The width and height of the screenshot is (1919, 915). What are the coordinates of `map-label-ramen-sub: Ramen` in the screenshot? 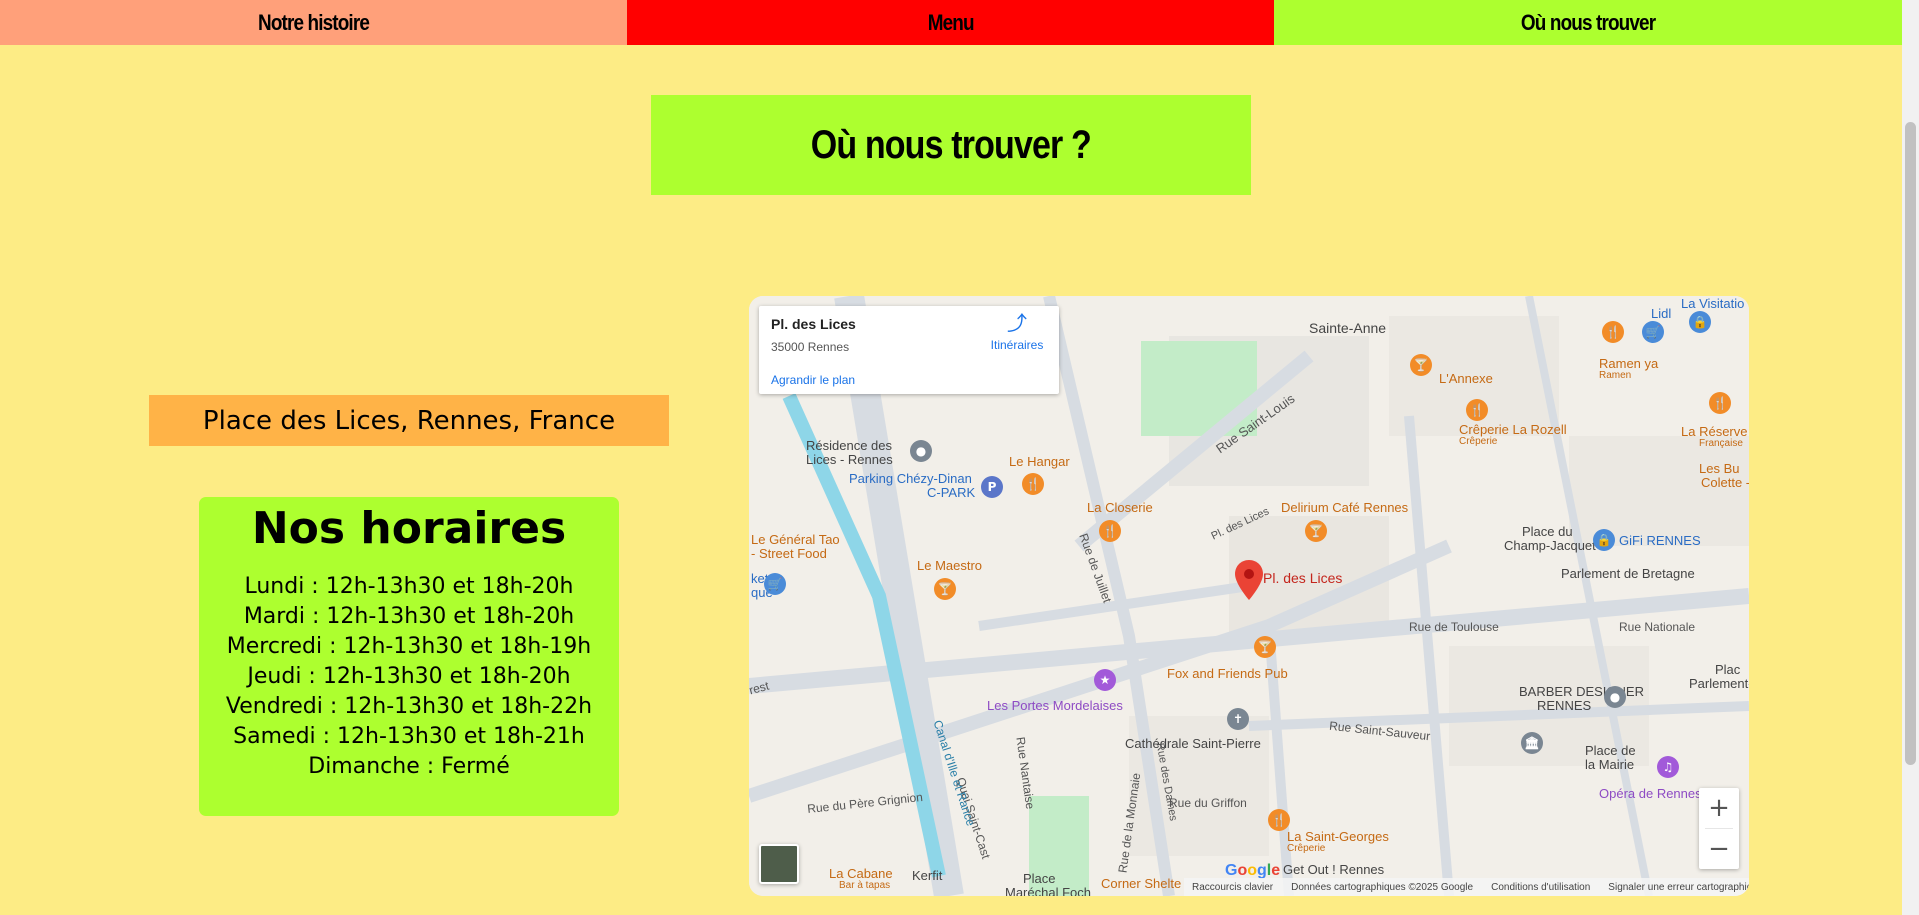 It's located at (1615, 375).